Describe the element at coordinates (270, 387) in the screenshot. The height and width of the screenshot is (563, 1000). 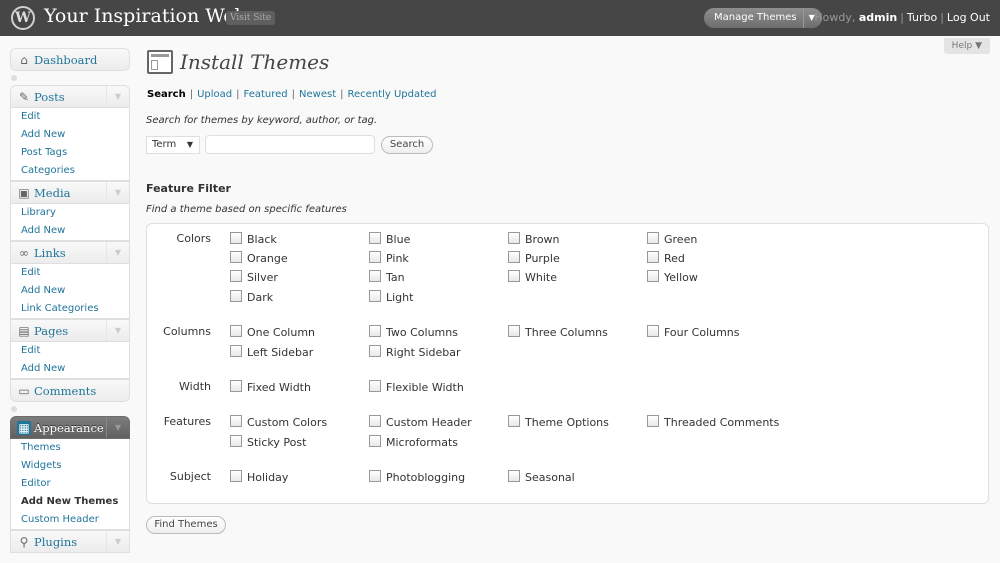
I see `checkbox-fixed-width: Fixed Width` at that location.